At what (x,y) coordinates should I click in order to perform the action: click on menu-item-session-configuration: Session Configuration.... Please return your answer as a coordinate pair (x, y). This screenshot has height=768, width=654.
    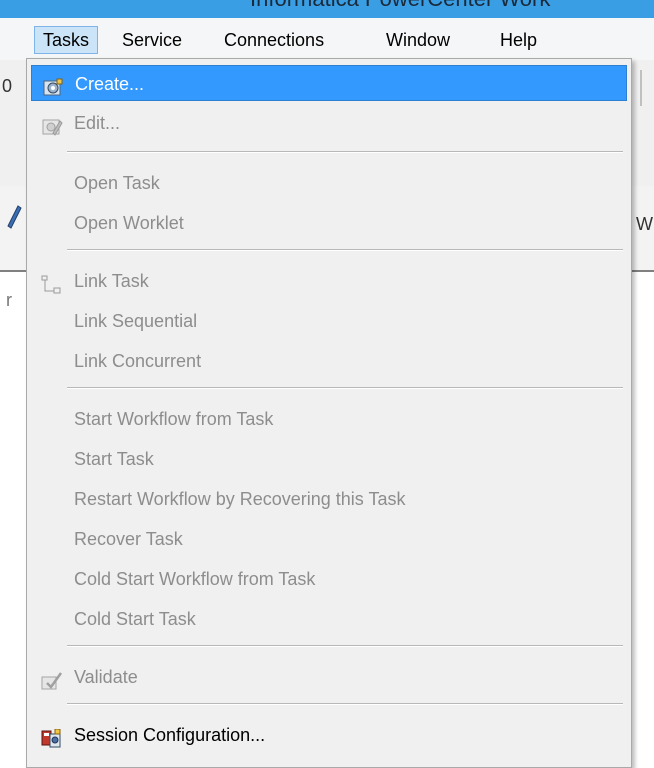
    Looking at the image, I should click on (329, 735).